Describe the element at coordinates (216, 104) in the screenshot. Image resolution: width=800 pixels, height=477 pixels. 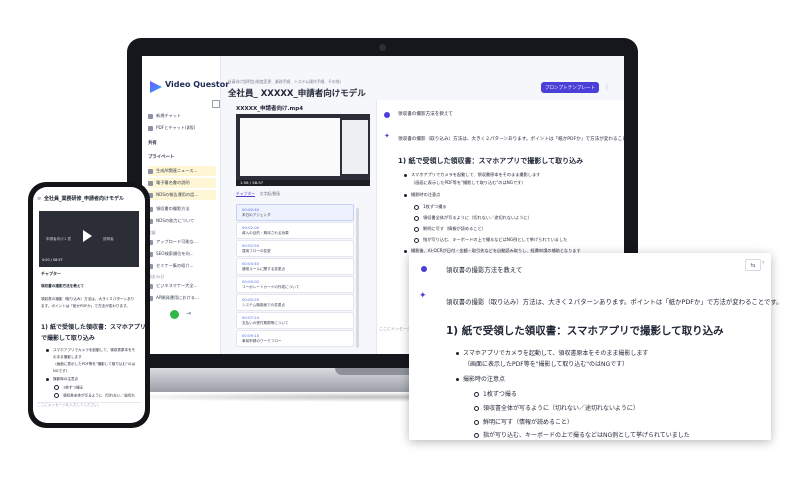
I see `collapse-sidebar-icon` at that location.